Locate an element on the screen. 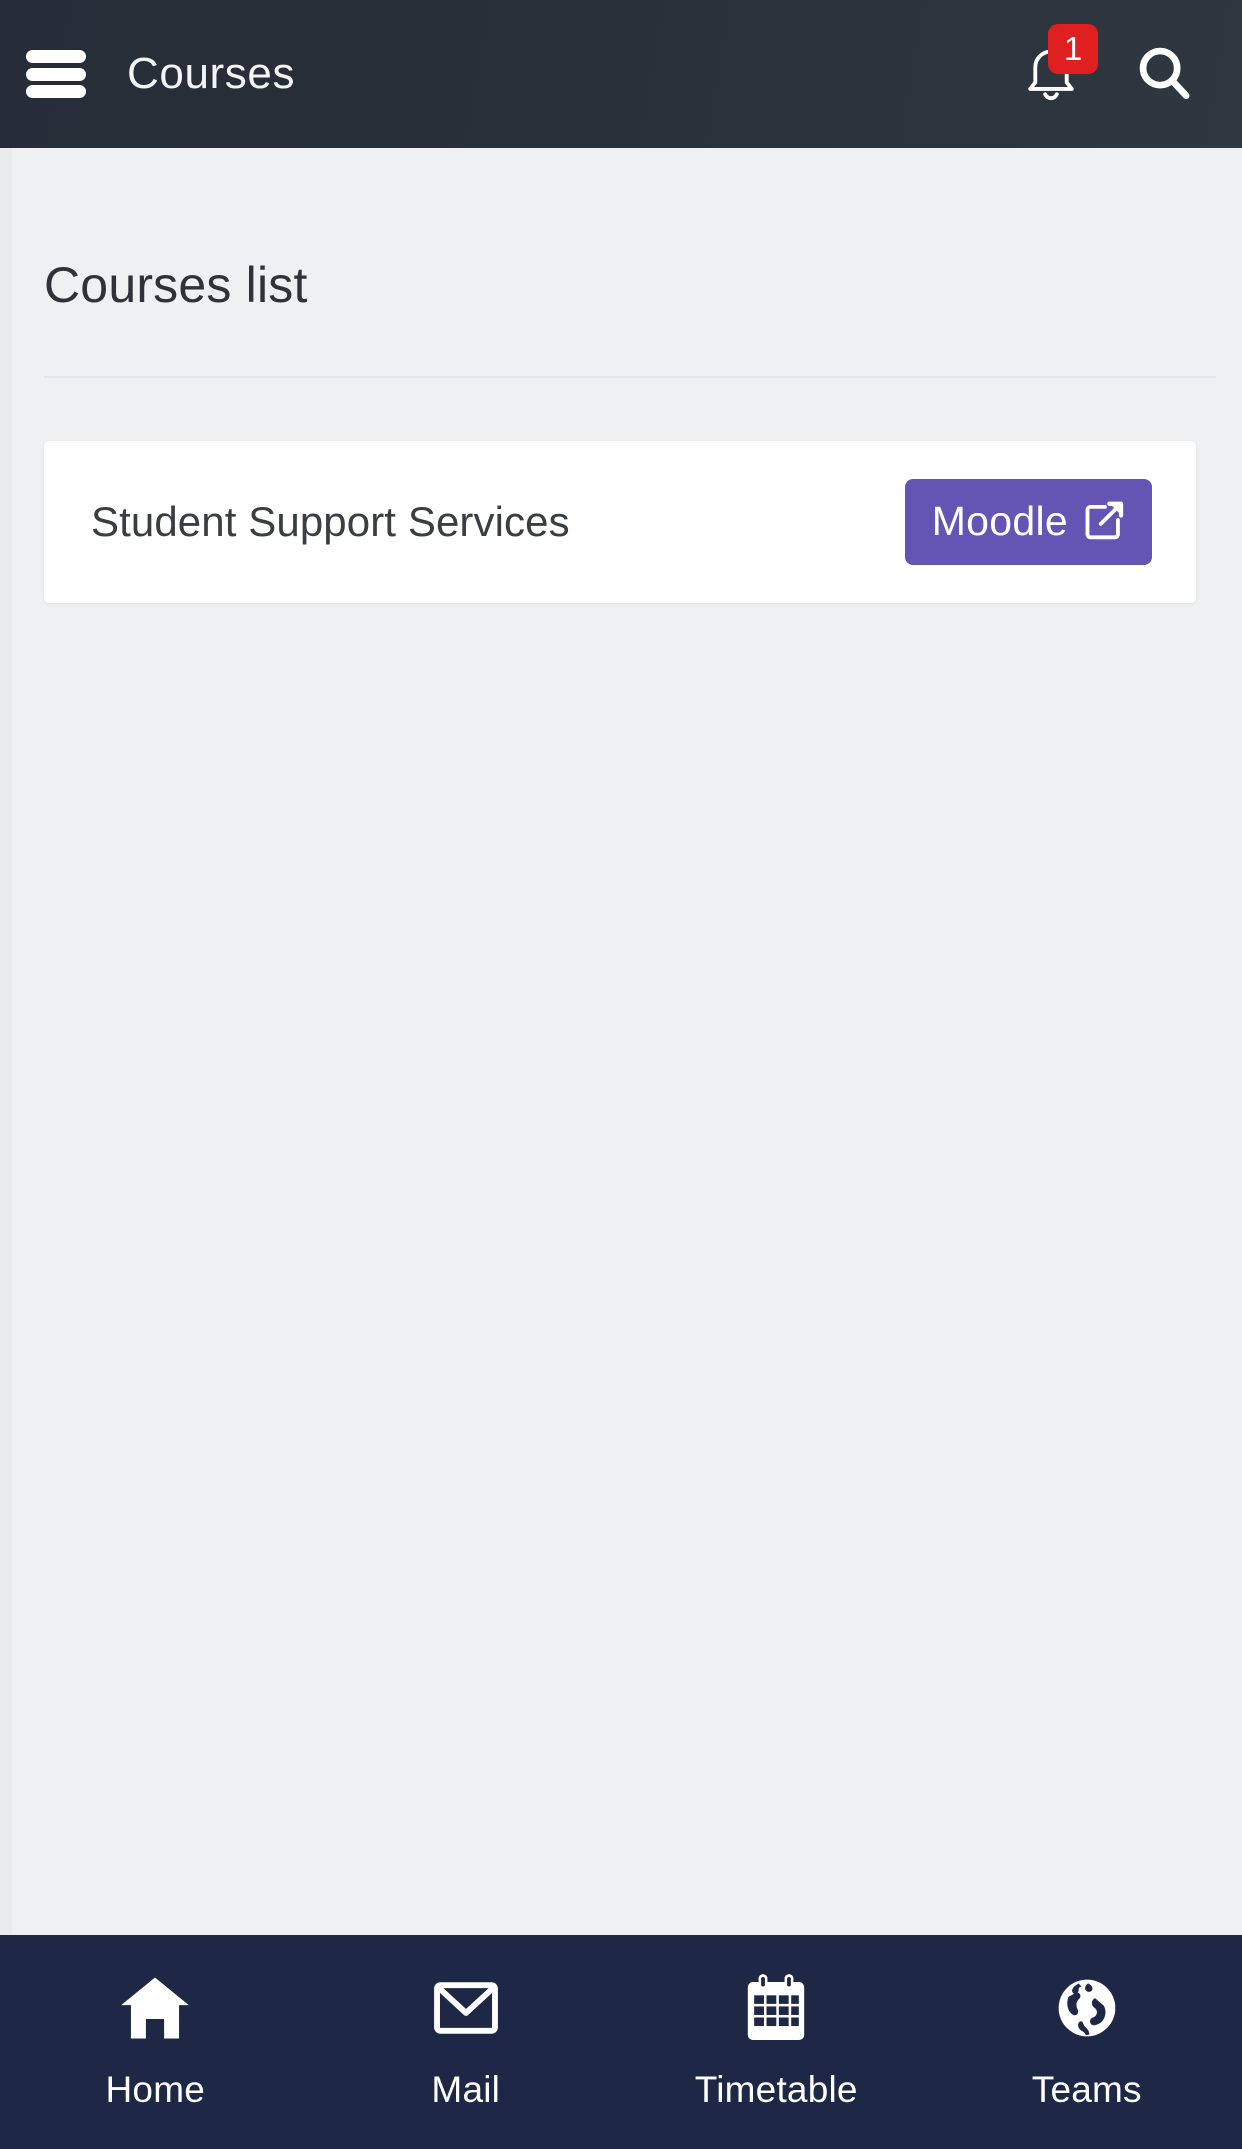 The image size is (1242, 2149). hamburger-menu-icon is located at coordinates (56, 74).